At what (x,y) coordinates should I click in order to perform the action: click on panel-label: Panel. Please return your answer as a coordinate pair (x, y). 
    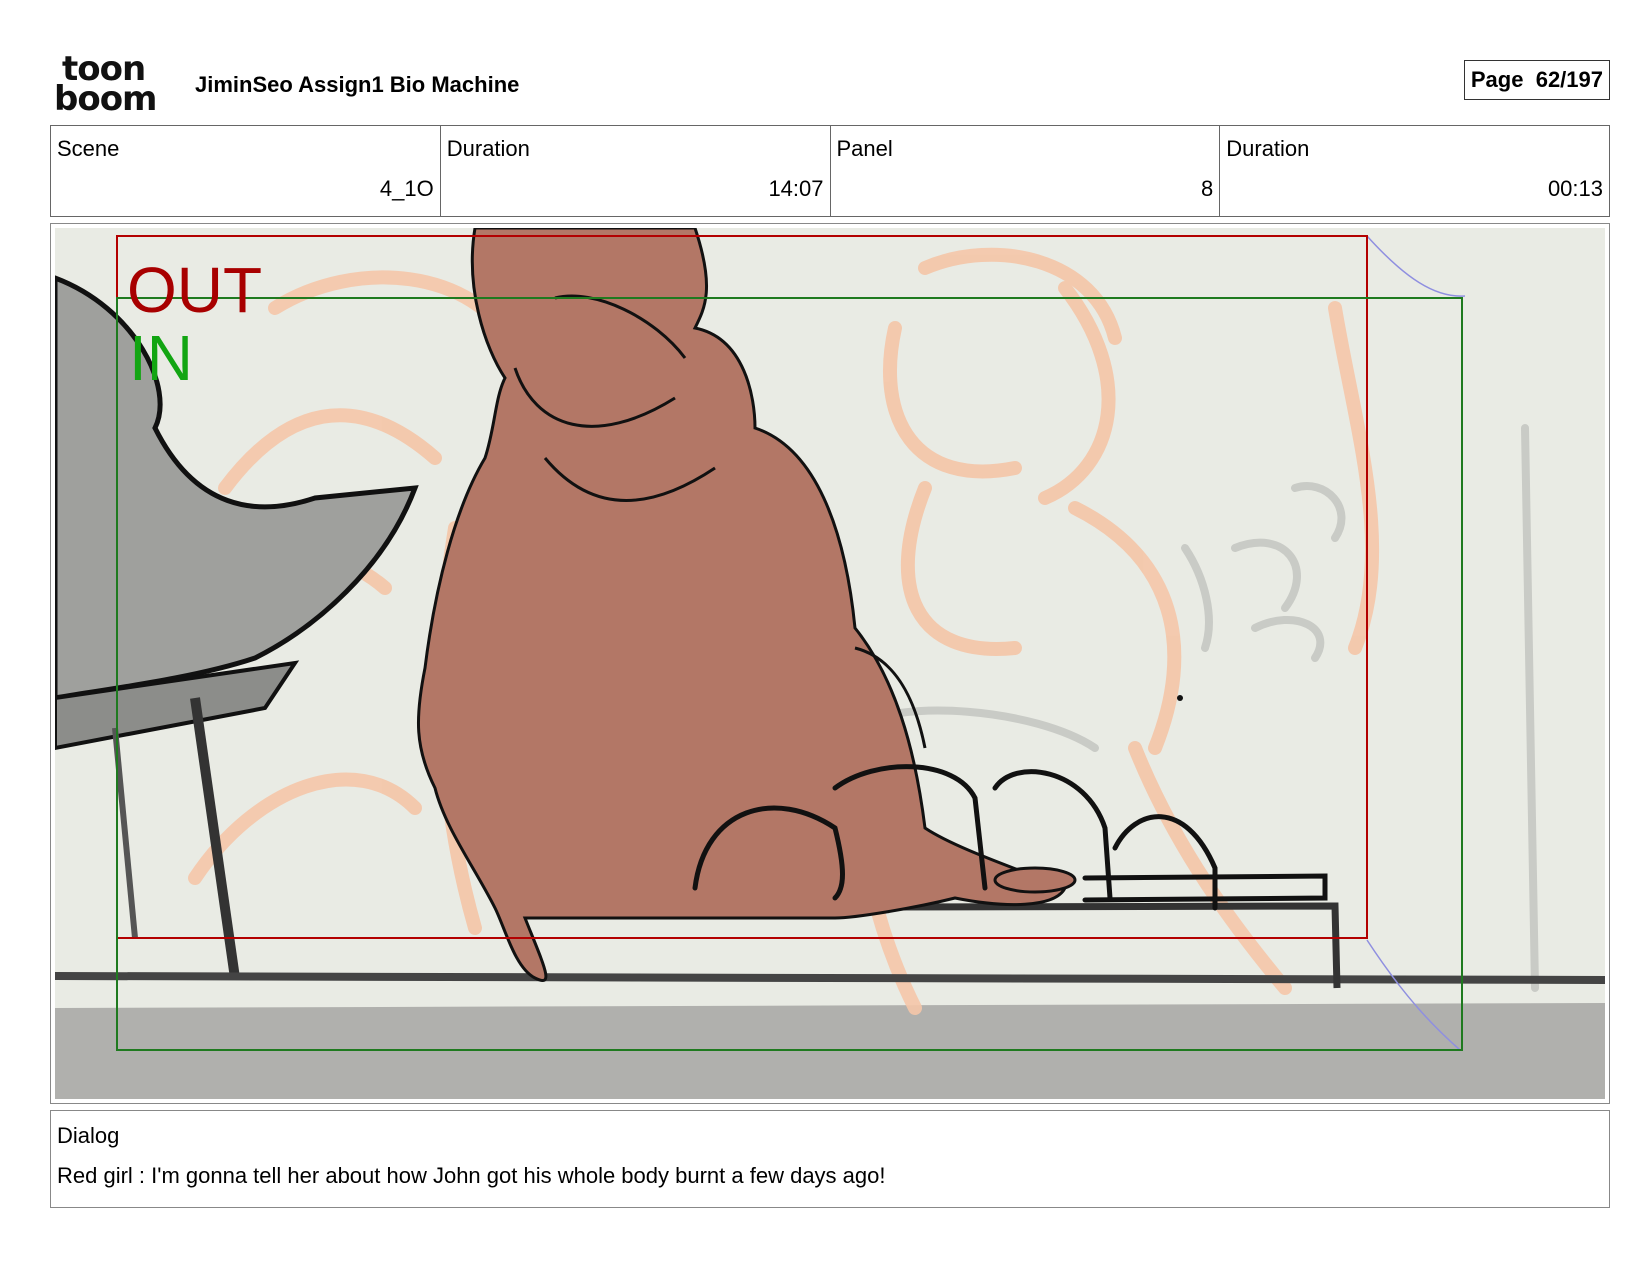
    Looking at the image, I should click on (864, 148).